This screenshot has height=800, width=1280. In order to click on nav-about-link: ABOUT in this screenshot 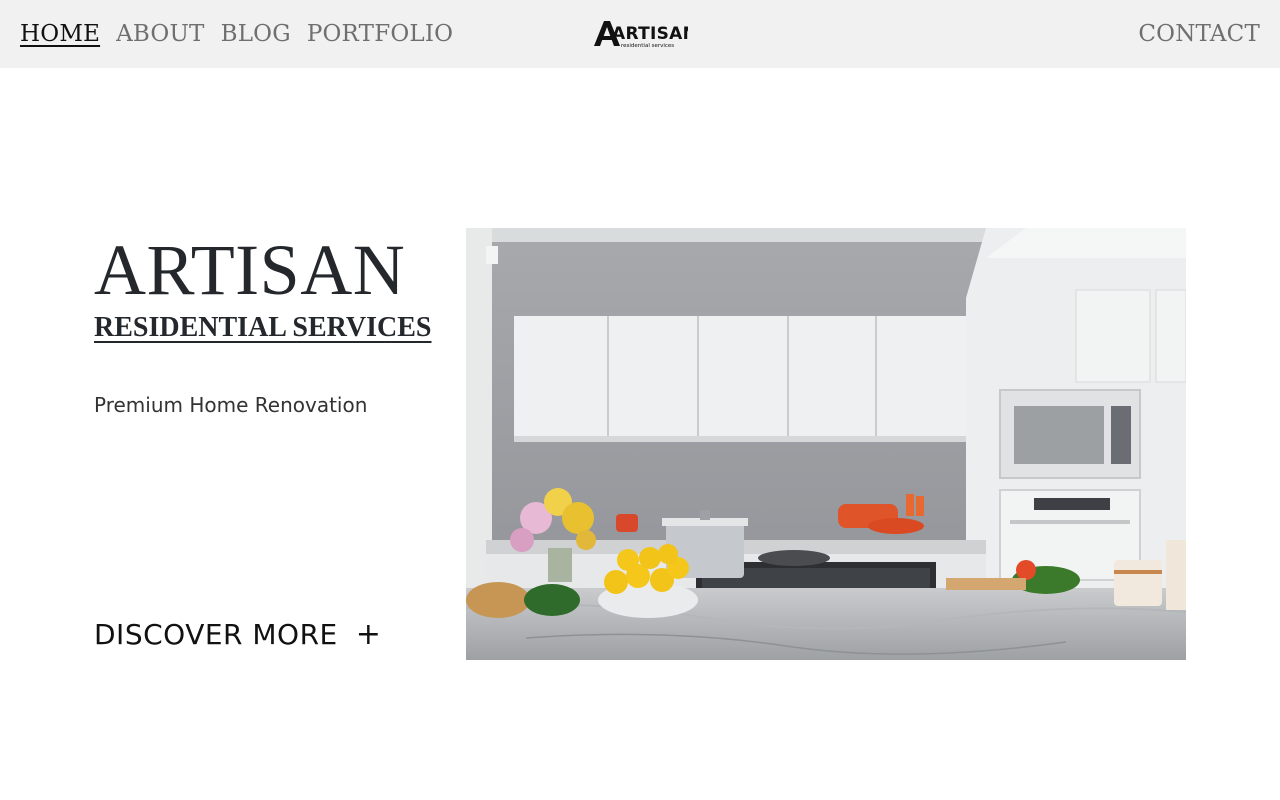, I will do `click(160, 34)`.